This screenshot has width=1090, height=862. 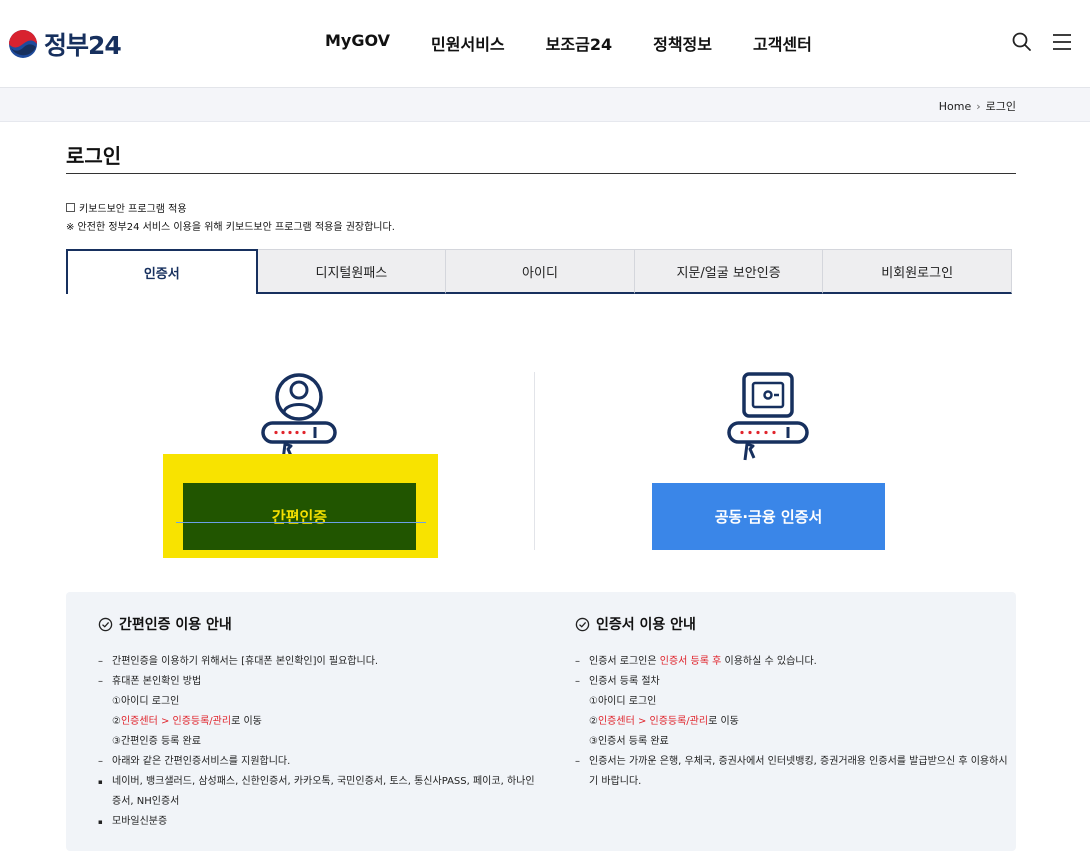 I want to click on menu-icon, so click(x=1062, y=42).